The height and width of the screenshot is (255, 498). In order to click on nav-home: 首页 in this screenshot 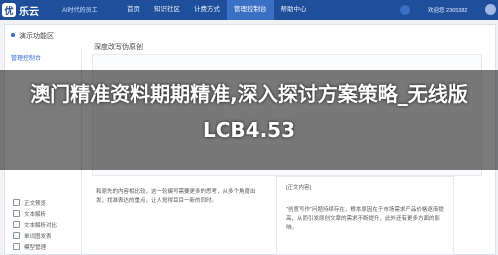, I will do `click(133, 10)`.